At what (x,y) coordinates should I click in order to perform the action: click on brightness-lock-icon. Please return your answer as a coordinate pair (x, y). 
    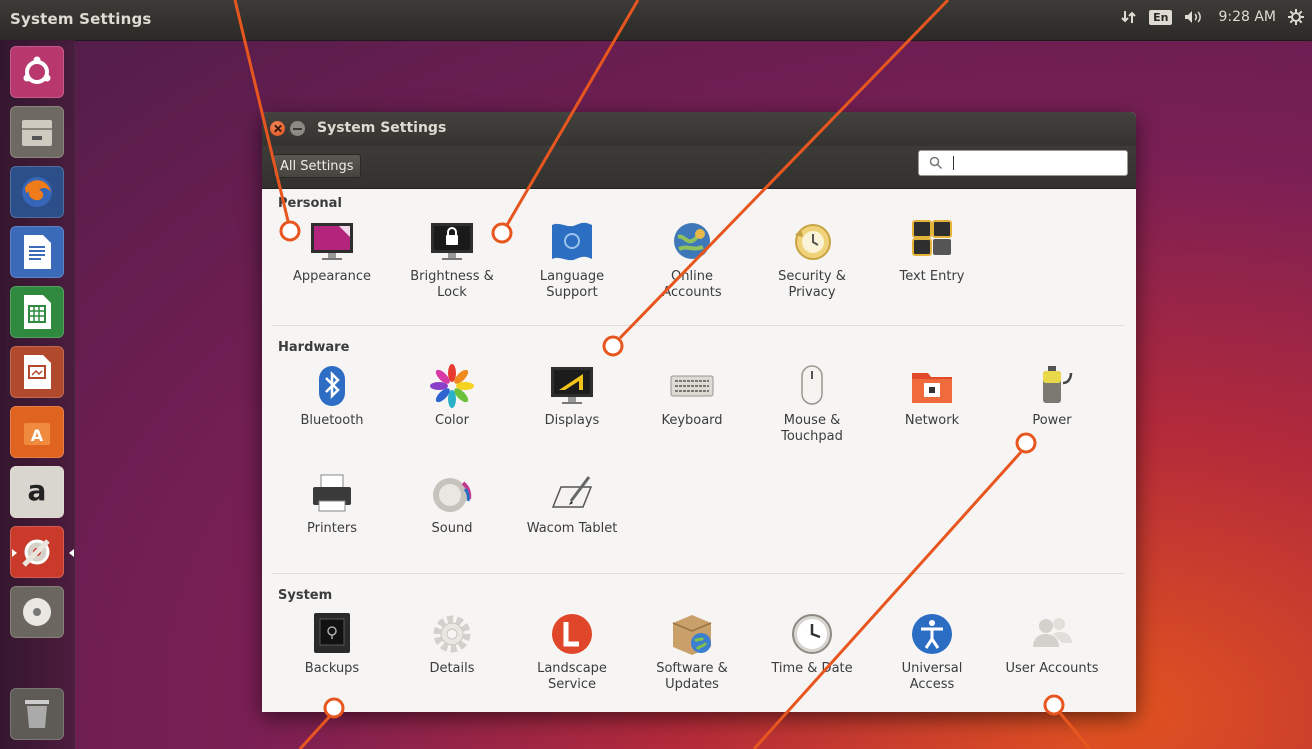
    Looking at the image, I should click on (452, 242).